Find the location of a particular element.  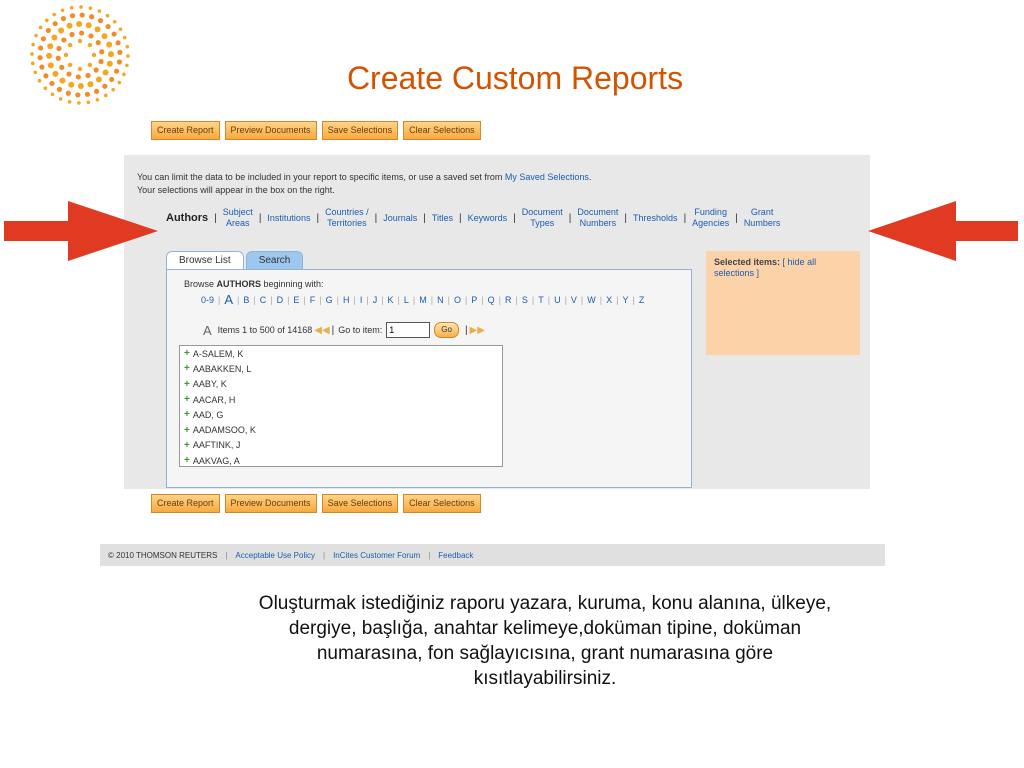

letter-r: R is located at coordinates (508, 300).